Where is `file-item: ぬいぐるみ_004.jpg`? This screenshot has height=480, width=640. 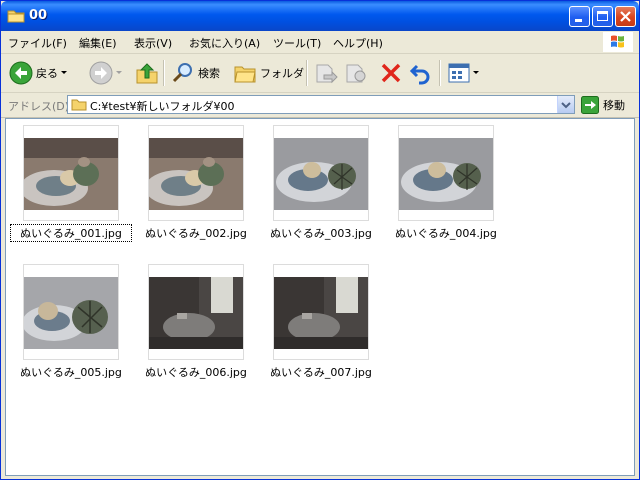
file-item: ぬいぐるみ_004.jpg is located at coordinates (441, 190).